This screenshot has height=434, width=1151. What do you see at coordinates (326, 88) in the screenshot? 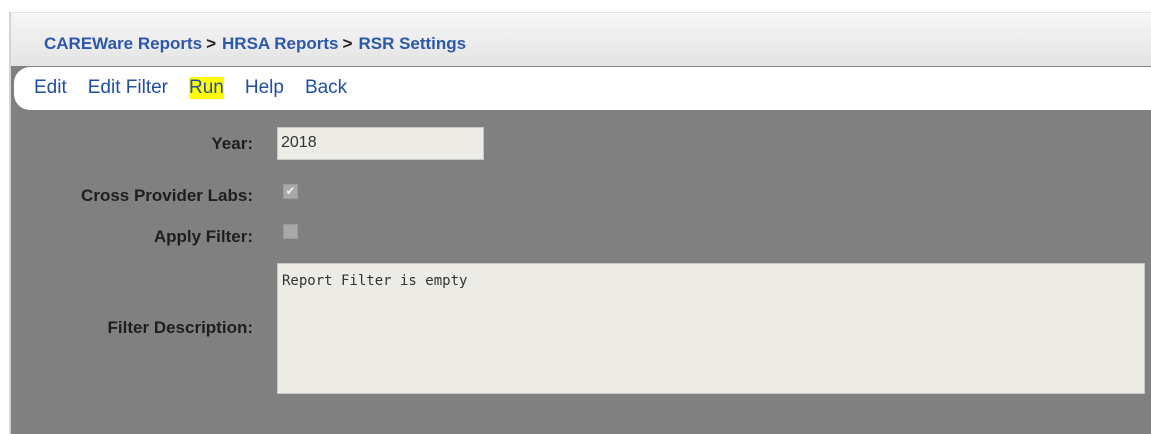
I see `menu-back: Back` at bounding box center [326, 88].